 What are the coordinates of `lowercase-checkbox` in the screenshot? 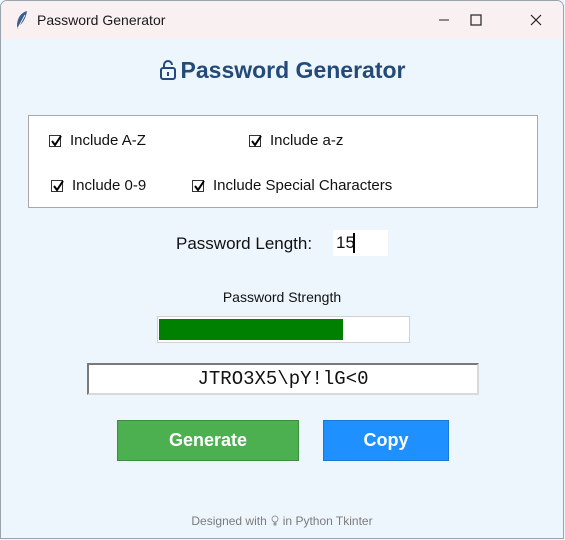 It's located at (255, 140).